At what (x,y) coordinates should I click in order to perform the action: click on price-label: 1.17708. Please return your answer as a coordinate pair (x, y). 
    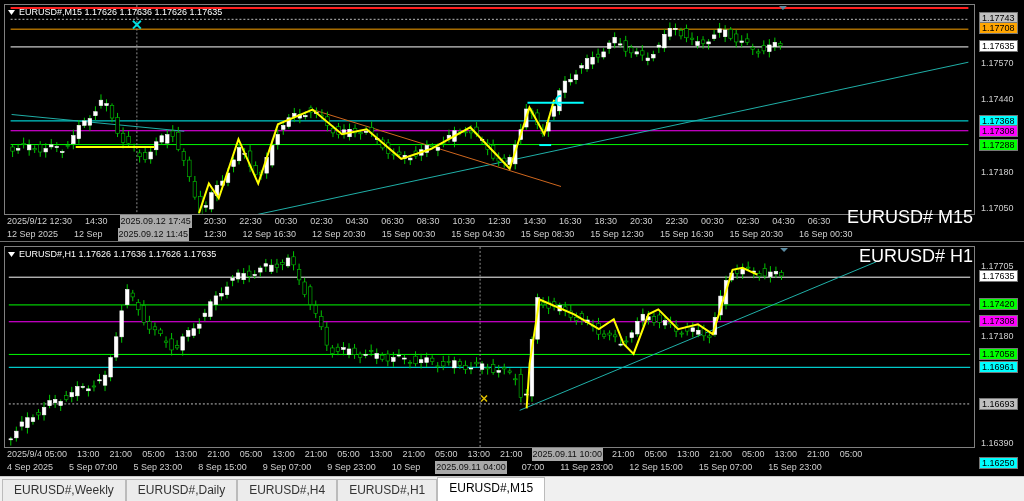
    Looking at the image, I should click on (998, 28).